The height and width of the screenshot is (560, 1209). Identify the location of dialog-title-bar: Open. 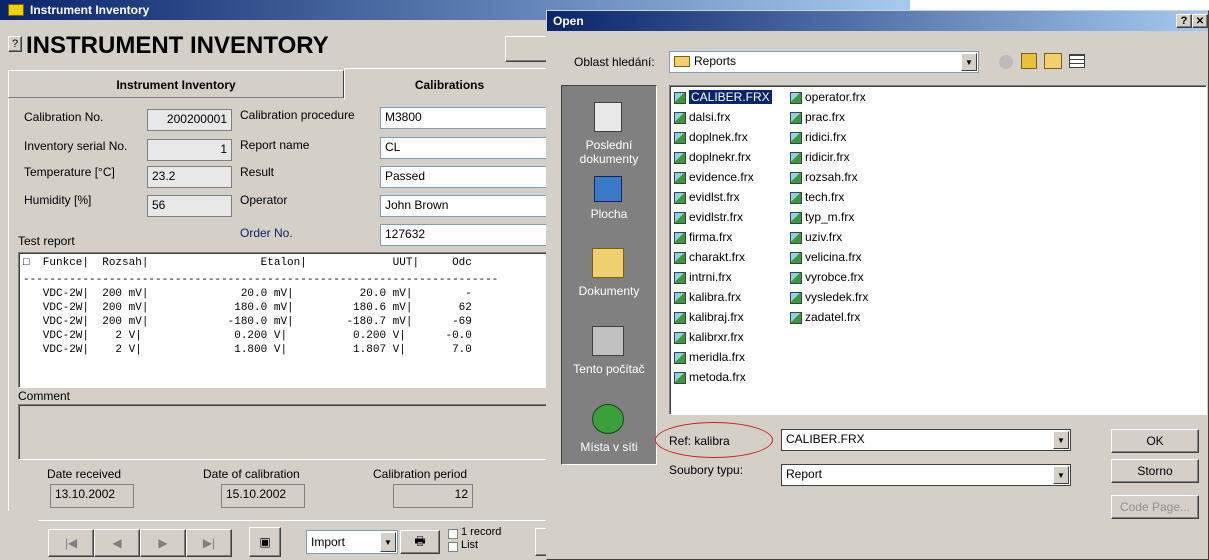
(877, 21).